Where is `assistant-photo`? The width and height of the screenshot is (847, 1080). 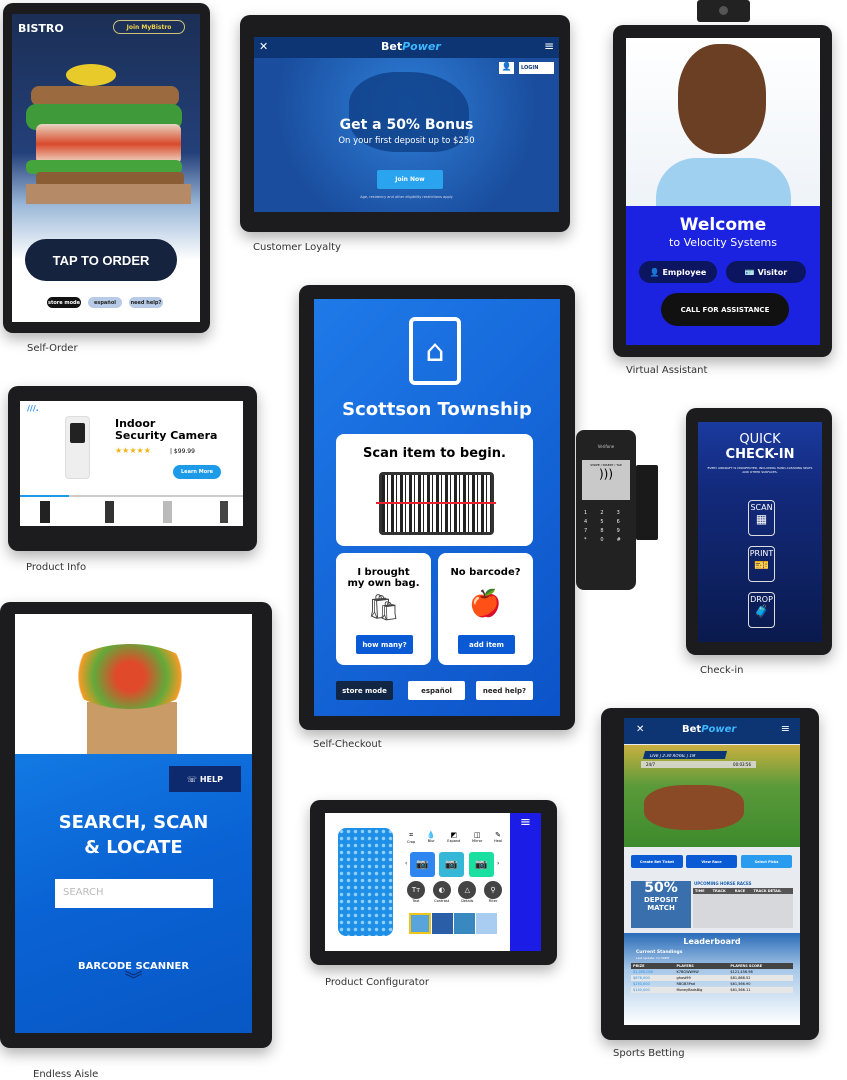 assistant-photo is located at coordinates (723, 122).